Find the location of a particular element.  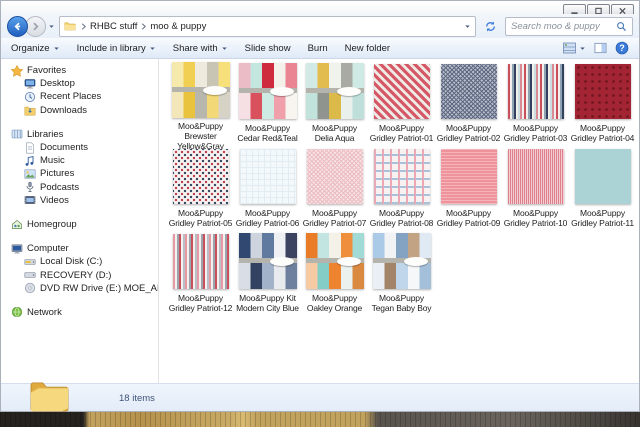

paper-pattern-thumb is located at coordinates (401, 91).